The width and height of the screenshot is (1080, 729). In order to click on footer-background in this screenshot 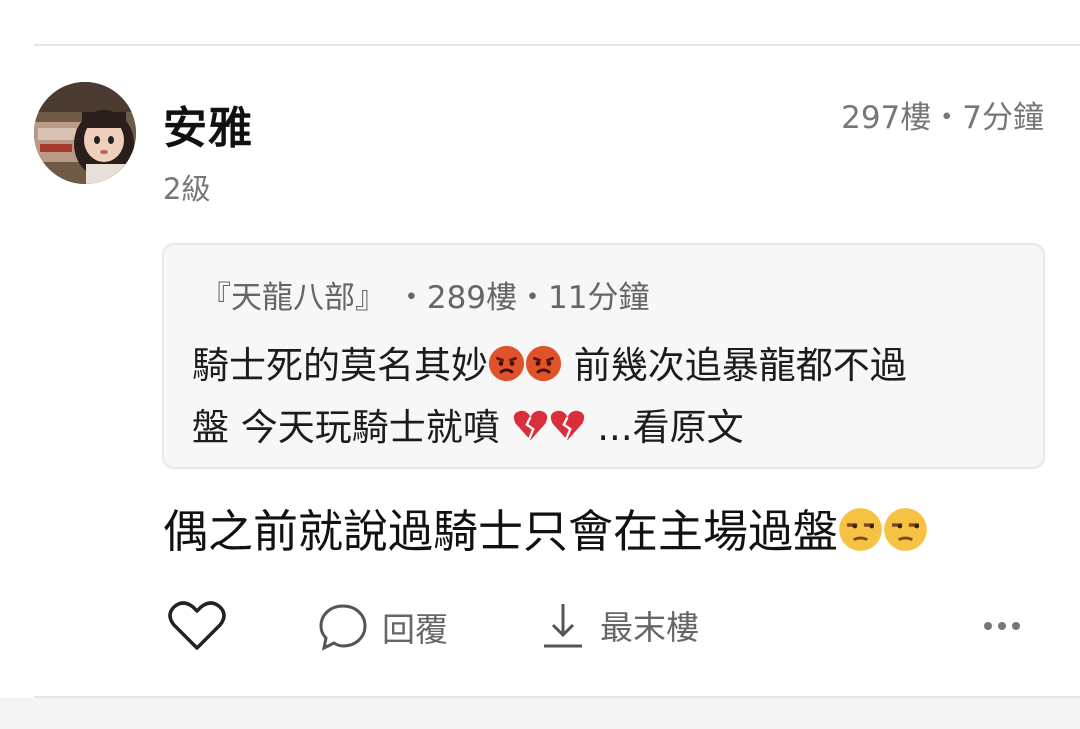, I will do `click(540, 713)`.